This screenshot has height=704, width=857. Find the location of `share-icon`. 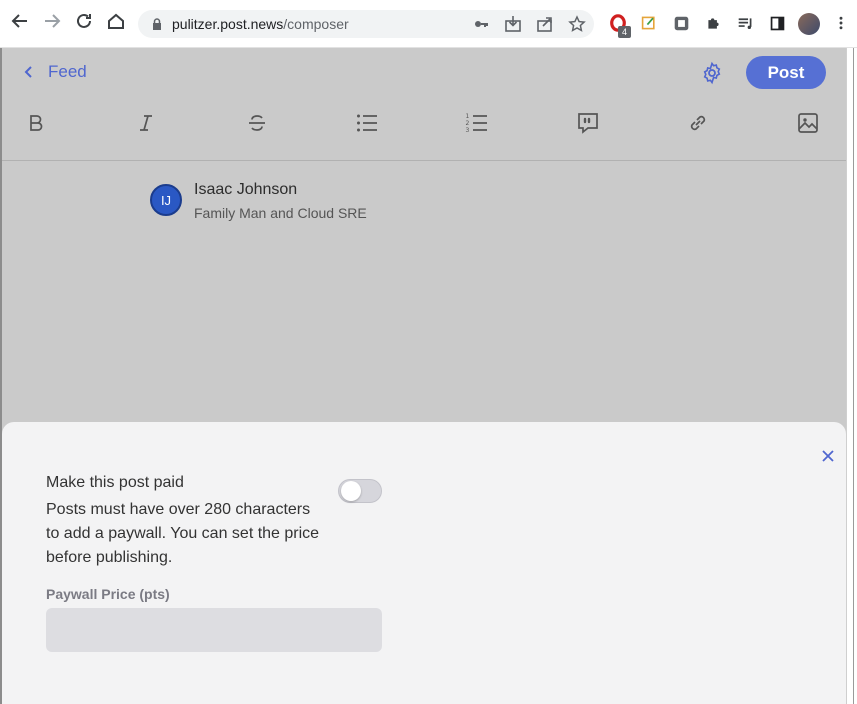

share-icon is located at coordinates (545, 24).